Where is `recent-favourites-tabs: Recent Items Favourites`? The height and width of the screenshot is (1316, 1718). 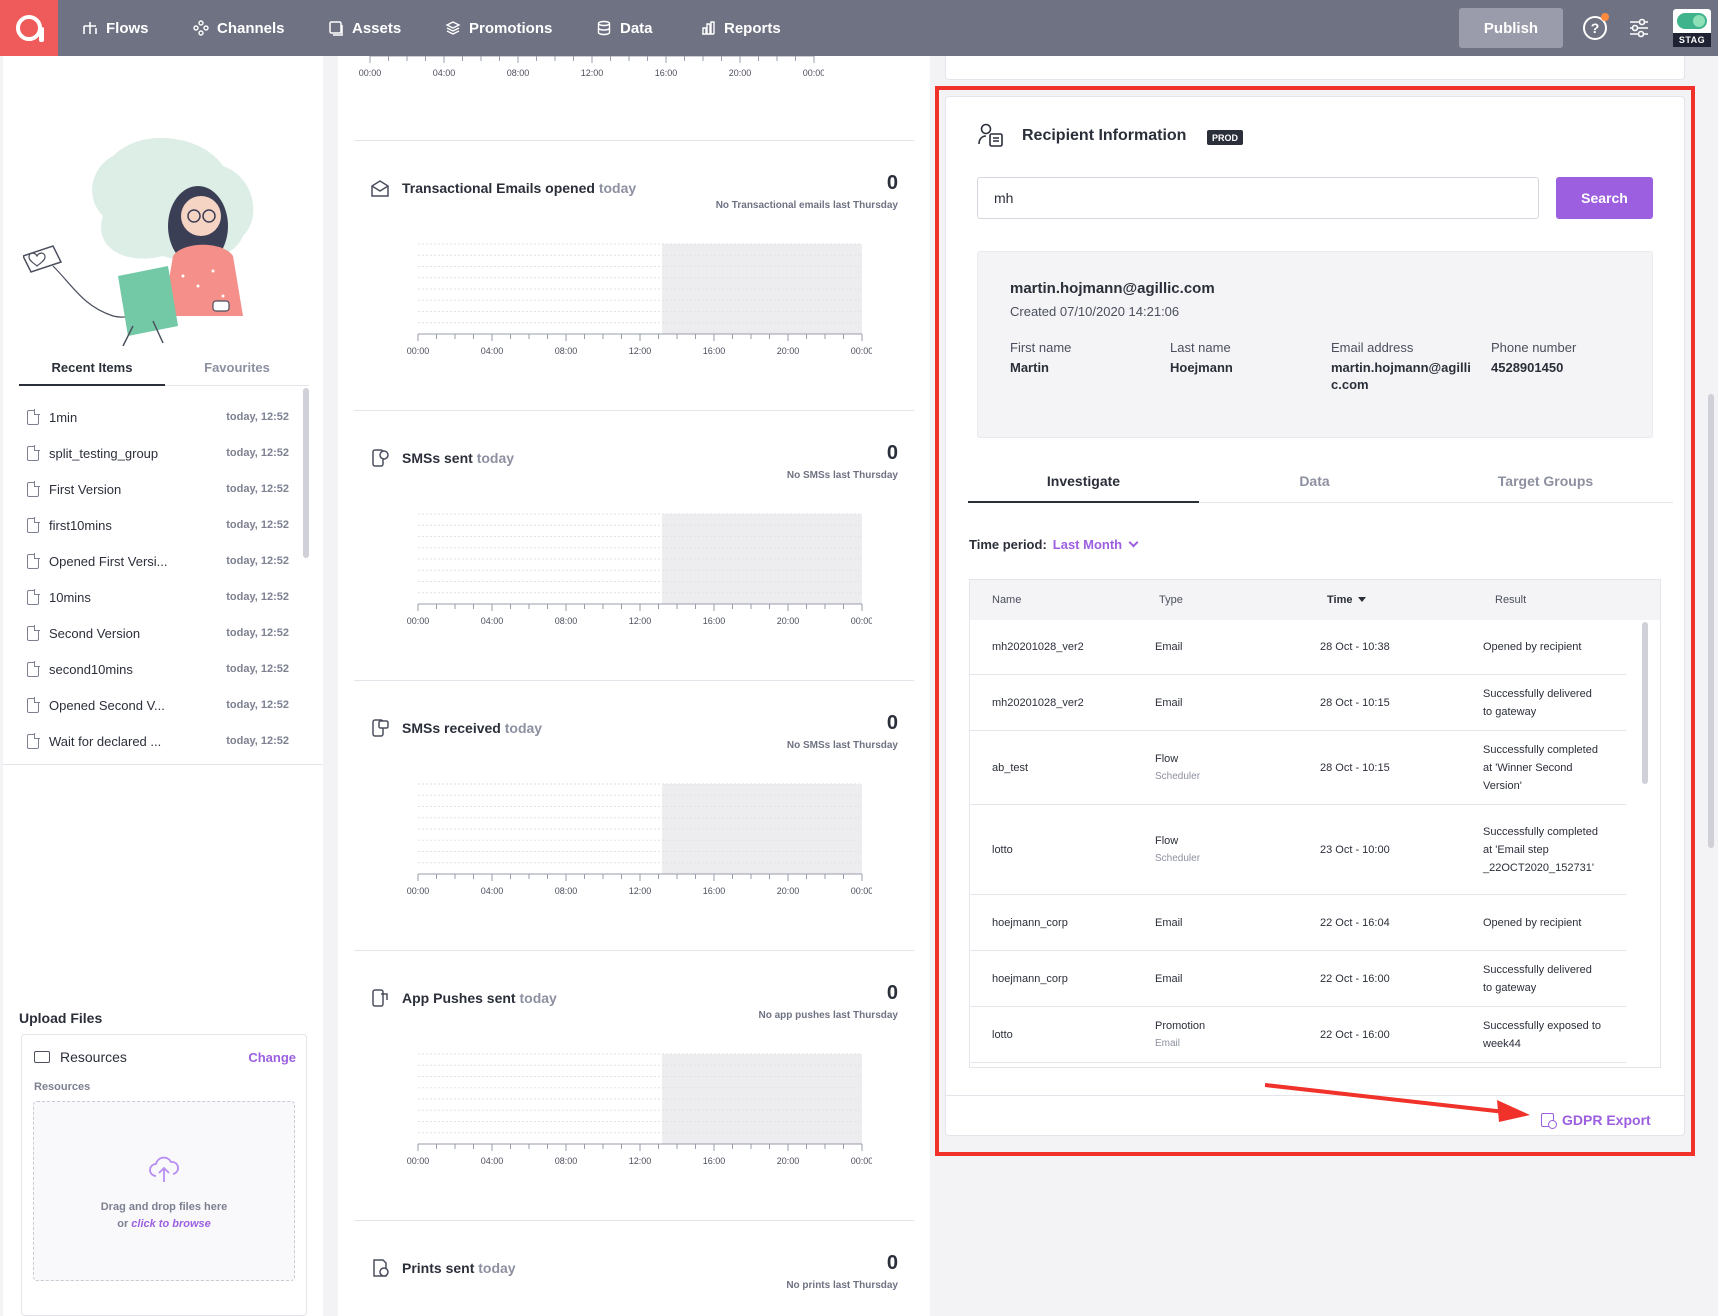 recent-favourites-tabs: Recent Items Favourites is located at coordinates (164, 369).